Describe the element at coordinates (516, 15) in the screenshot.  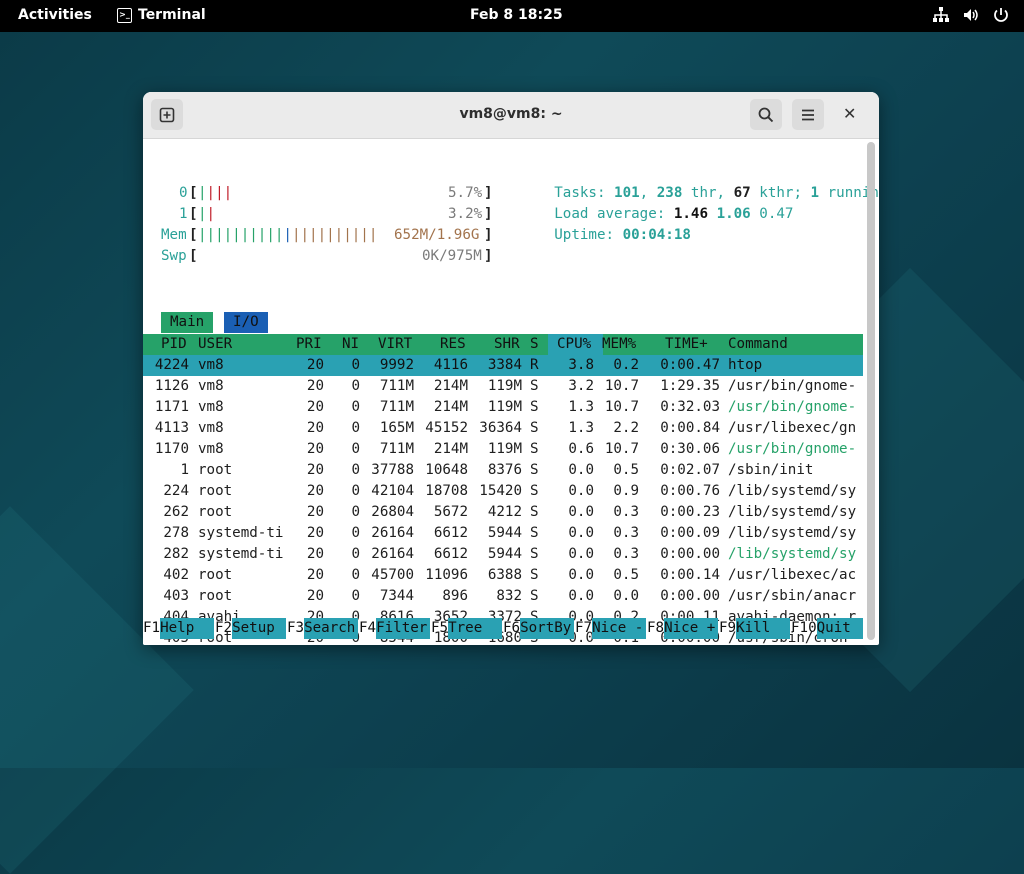
I see `clock: Feb 8 18:25` at that location.